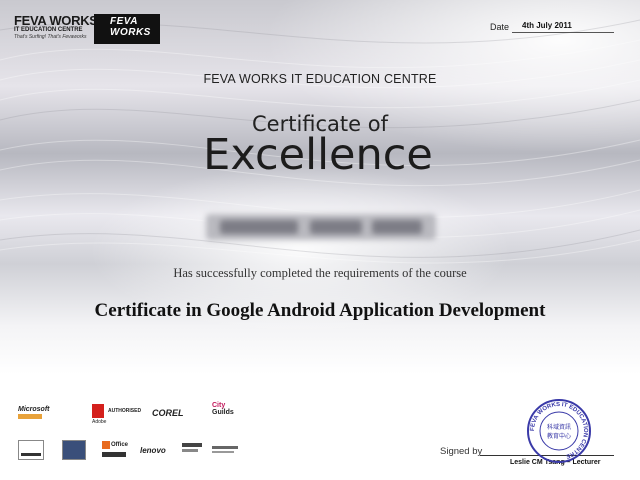  Describe the element at coordinates (559, 436) in the screenshot. I see `svg-text: 教育中心` at that location.